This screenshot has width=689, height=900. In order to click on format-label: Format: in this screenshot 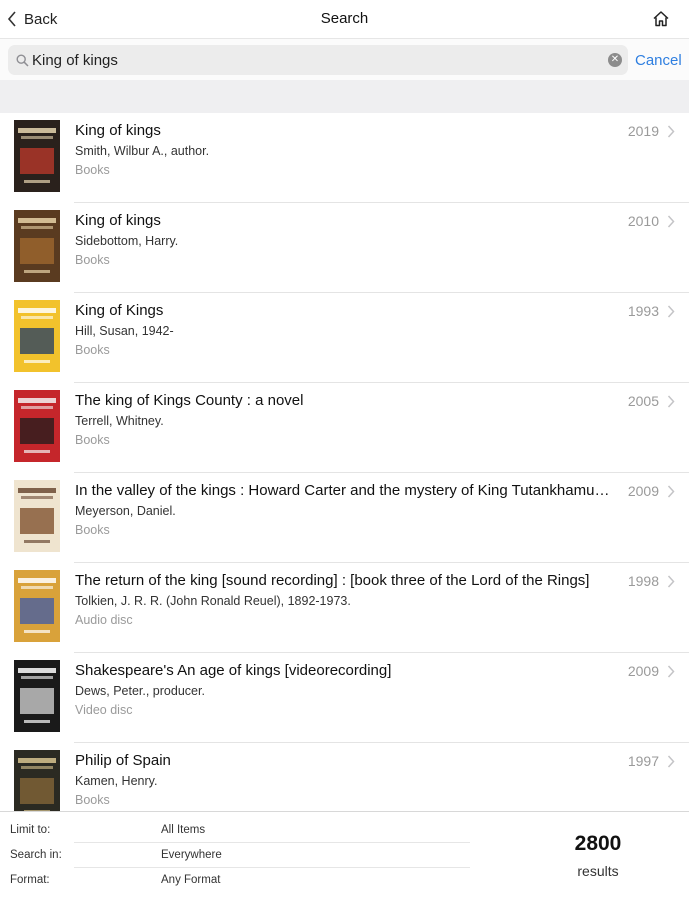, I will do `click(30, 880)`.